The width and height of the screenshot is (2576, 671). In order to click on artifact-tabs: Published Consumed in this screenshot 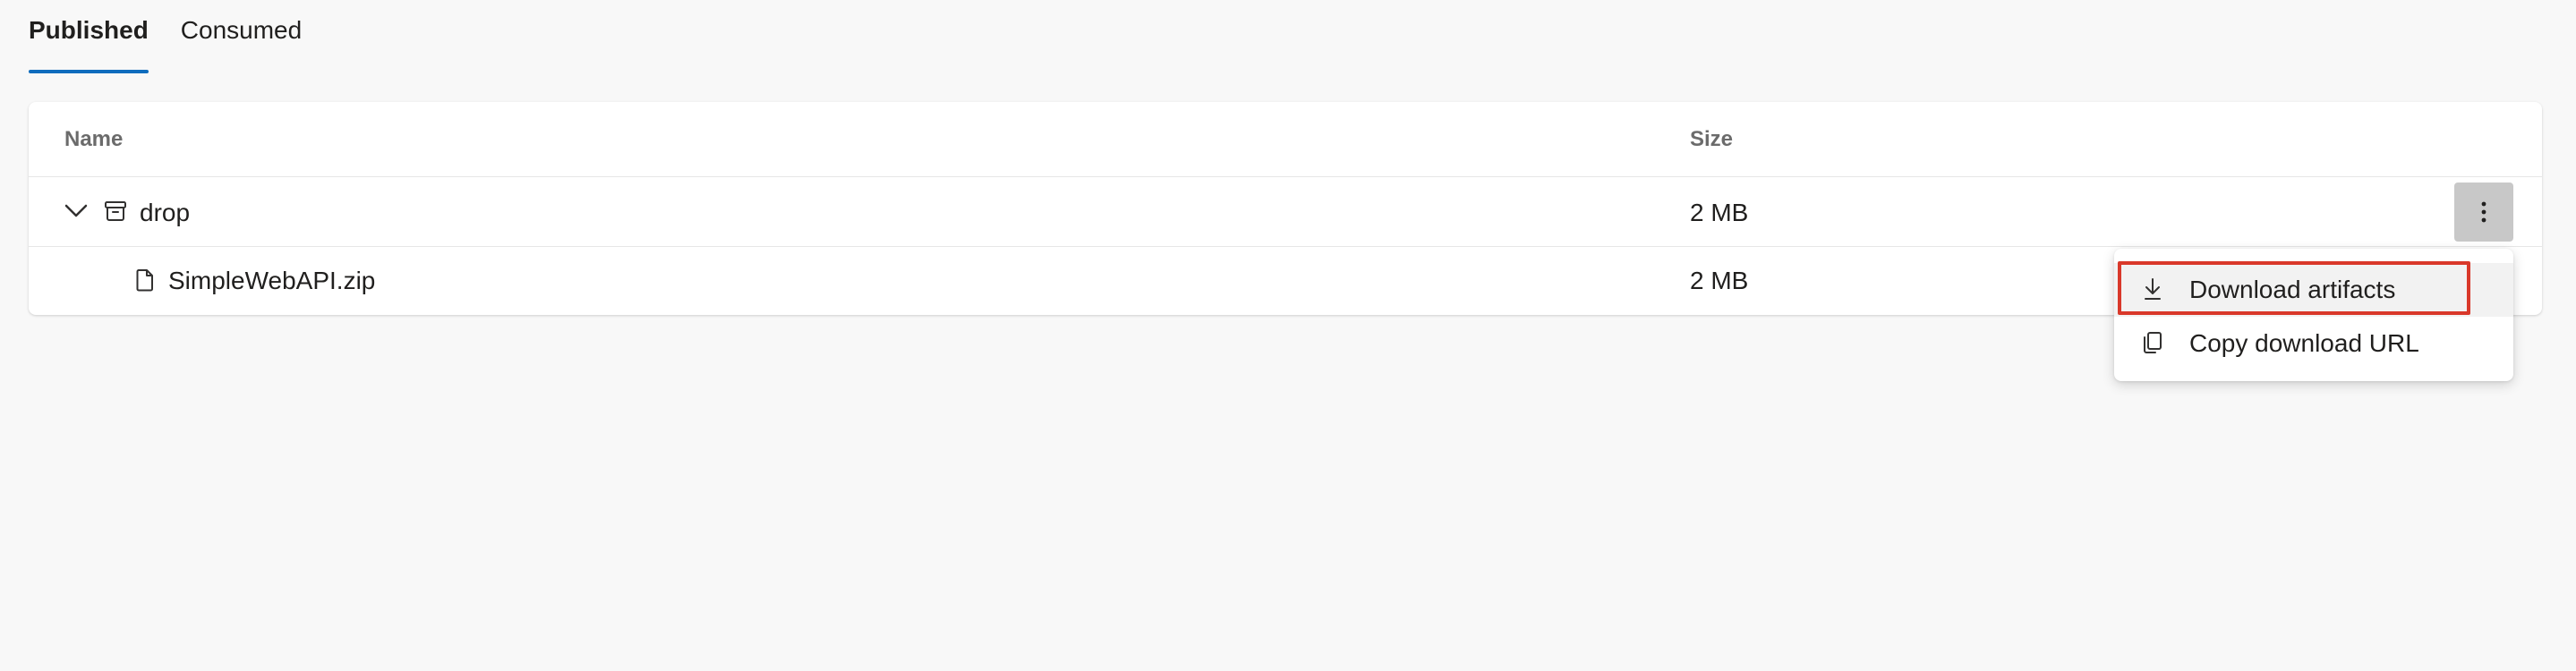, I will do `click(181, 36)`.